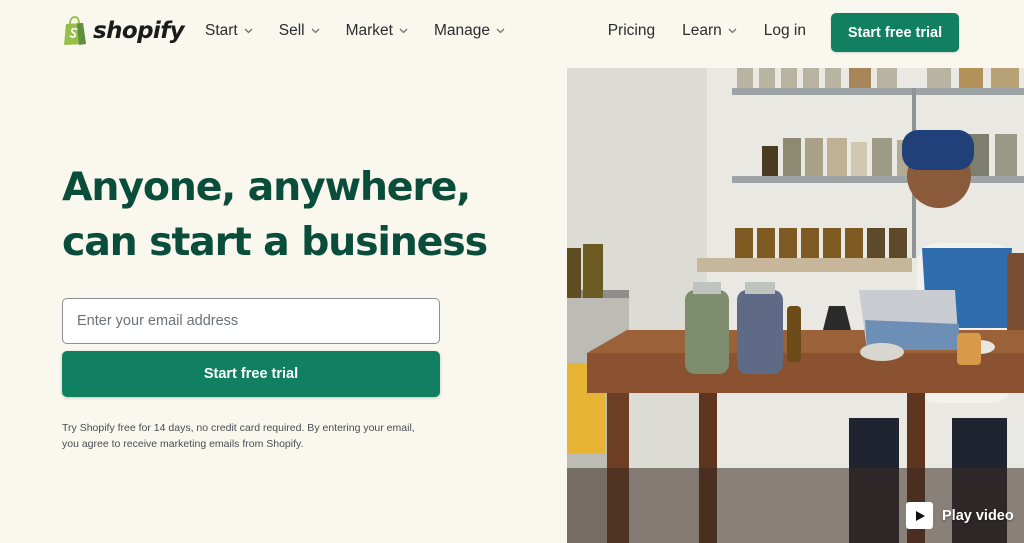  I want to click on nav-menu-learn: Learn, so click(709, 31).